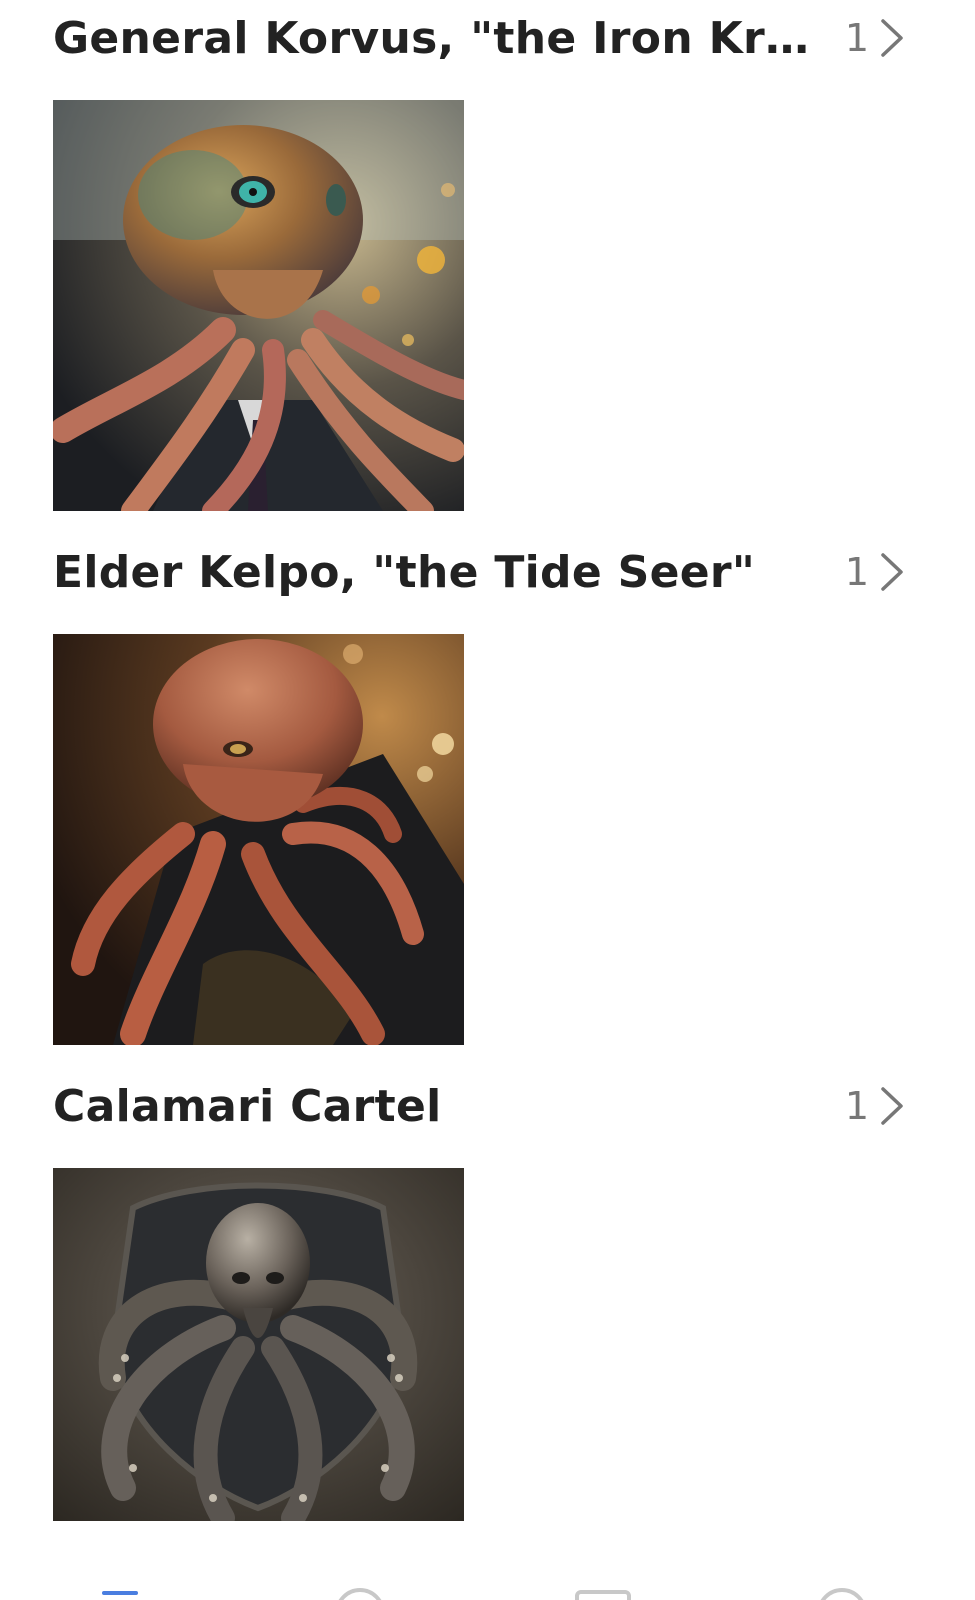 Image resolution: width=975 pixels, height=1600 pixels. I want to click on active-tab-indicator, so click(120, 1593).